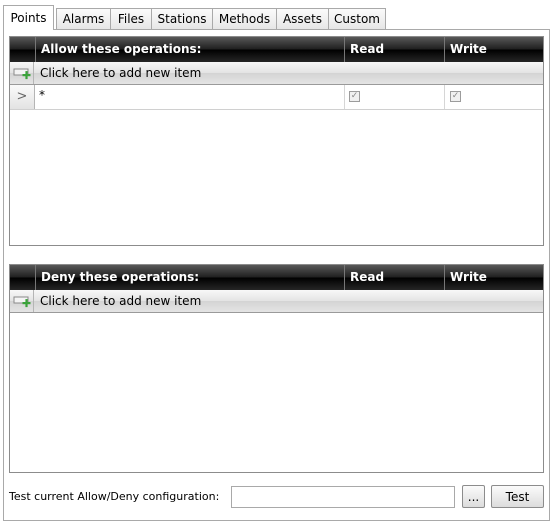 The image size is (557, 525). Describe the element at coordinates (131, 18) in the screenshot. I see `tab-files: Files` at that location.